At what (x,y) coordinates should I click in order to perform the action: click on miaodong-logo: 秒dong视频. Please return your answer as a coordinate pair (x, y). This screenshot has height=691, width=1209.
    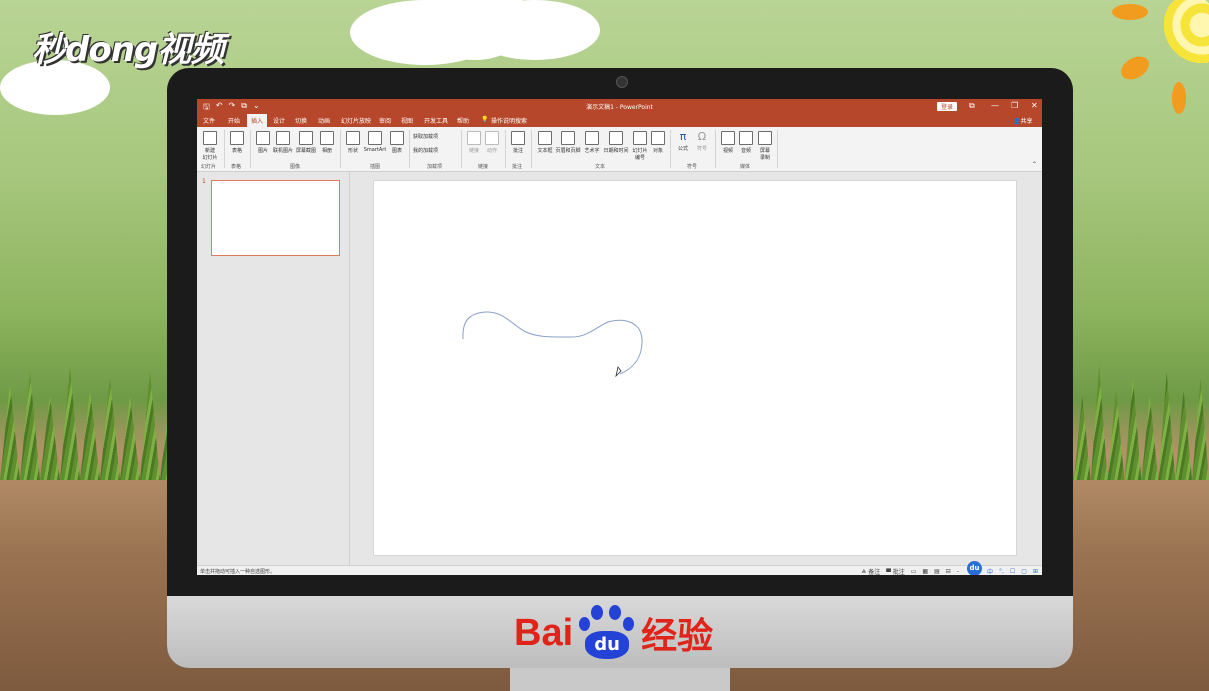
    Looking at the image, I should click on (128, 50).